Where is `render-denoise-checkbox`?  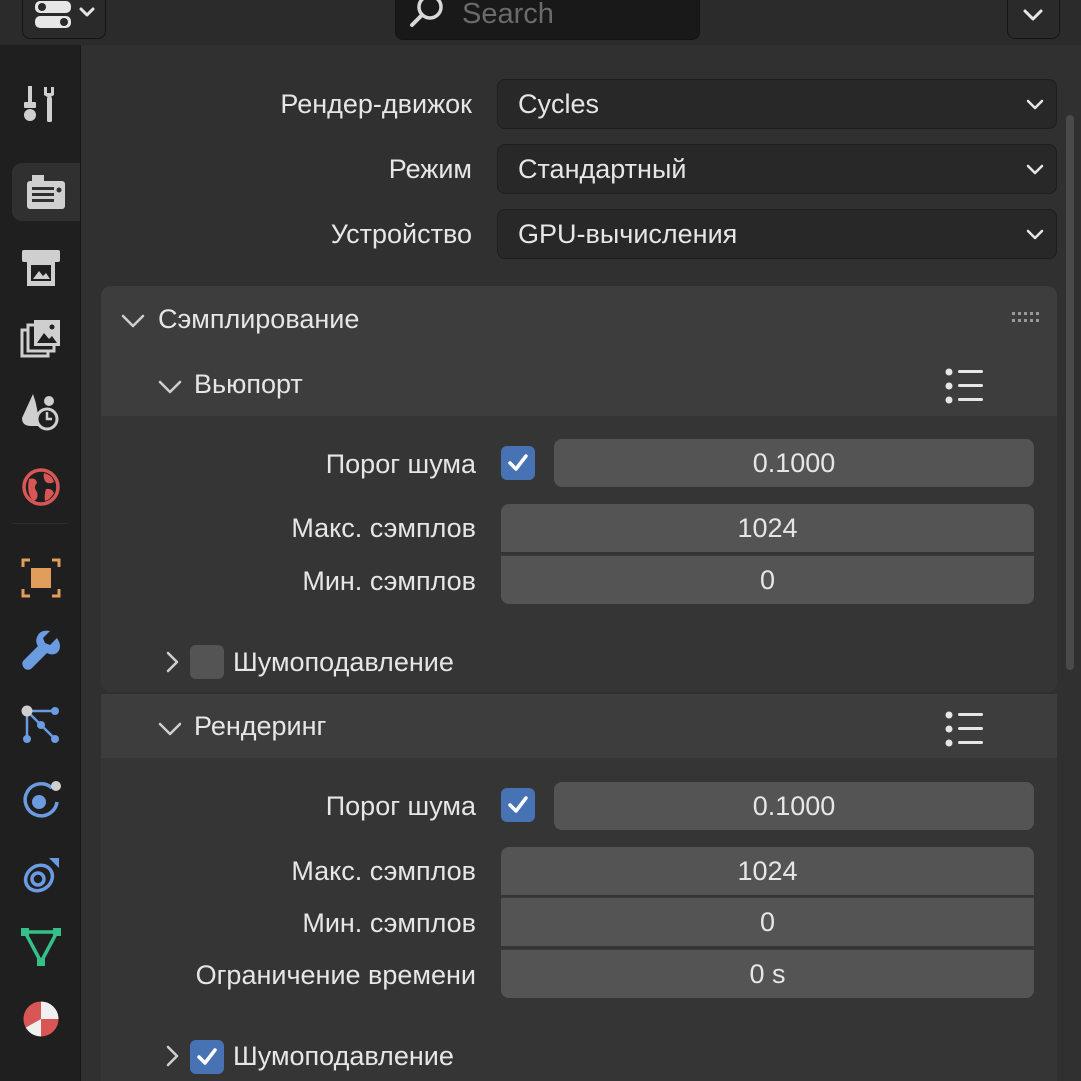
render-denoise-checkbox is located at coordinates (207, 1057).